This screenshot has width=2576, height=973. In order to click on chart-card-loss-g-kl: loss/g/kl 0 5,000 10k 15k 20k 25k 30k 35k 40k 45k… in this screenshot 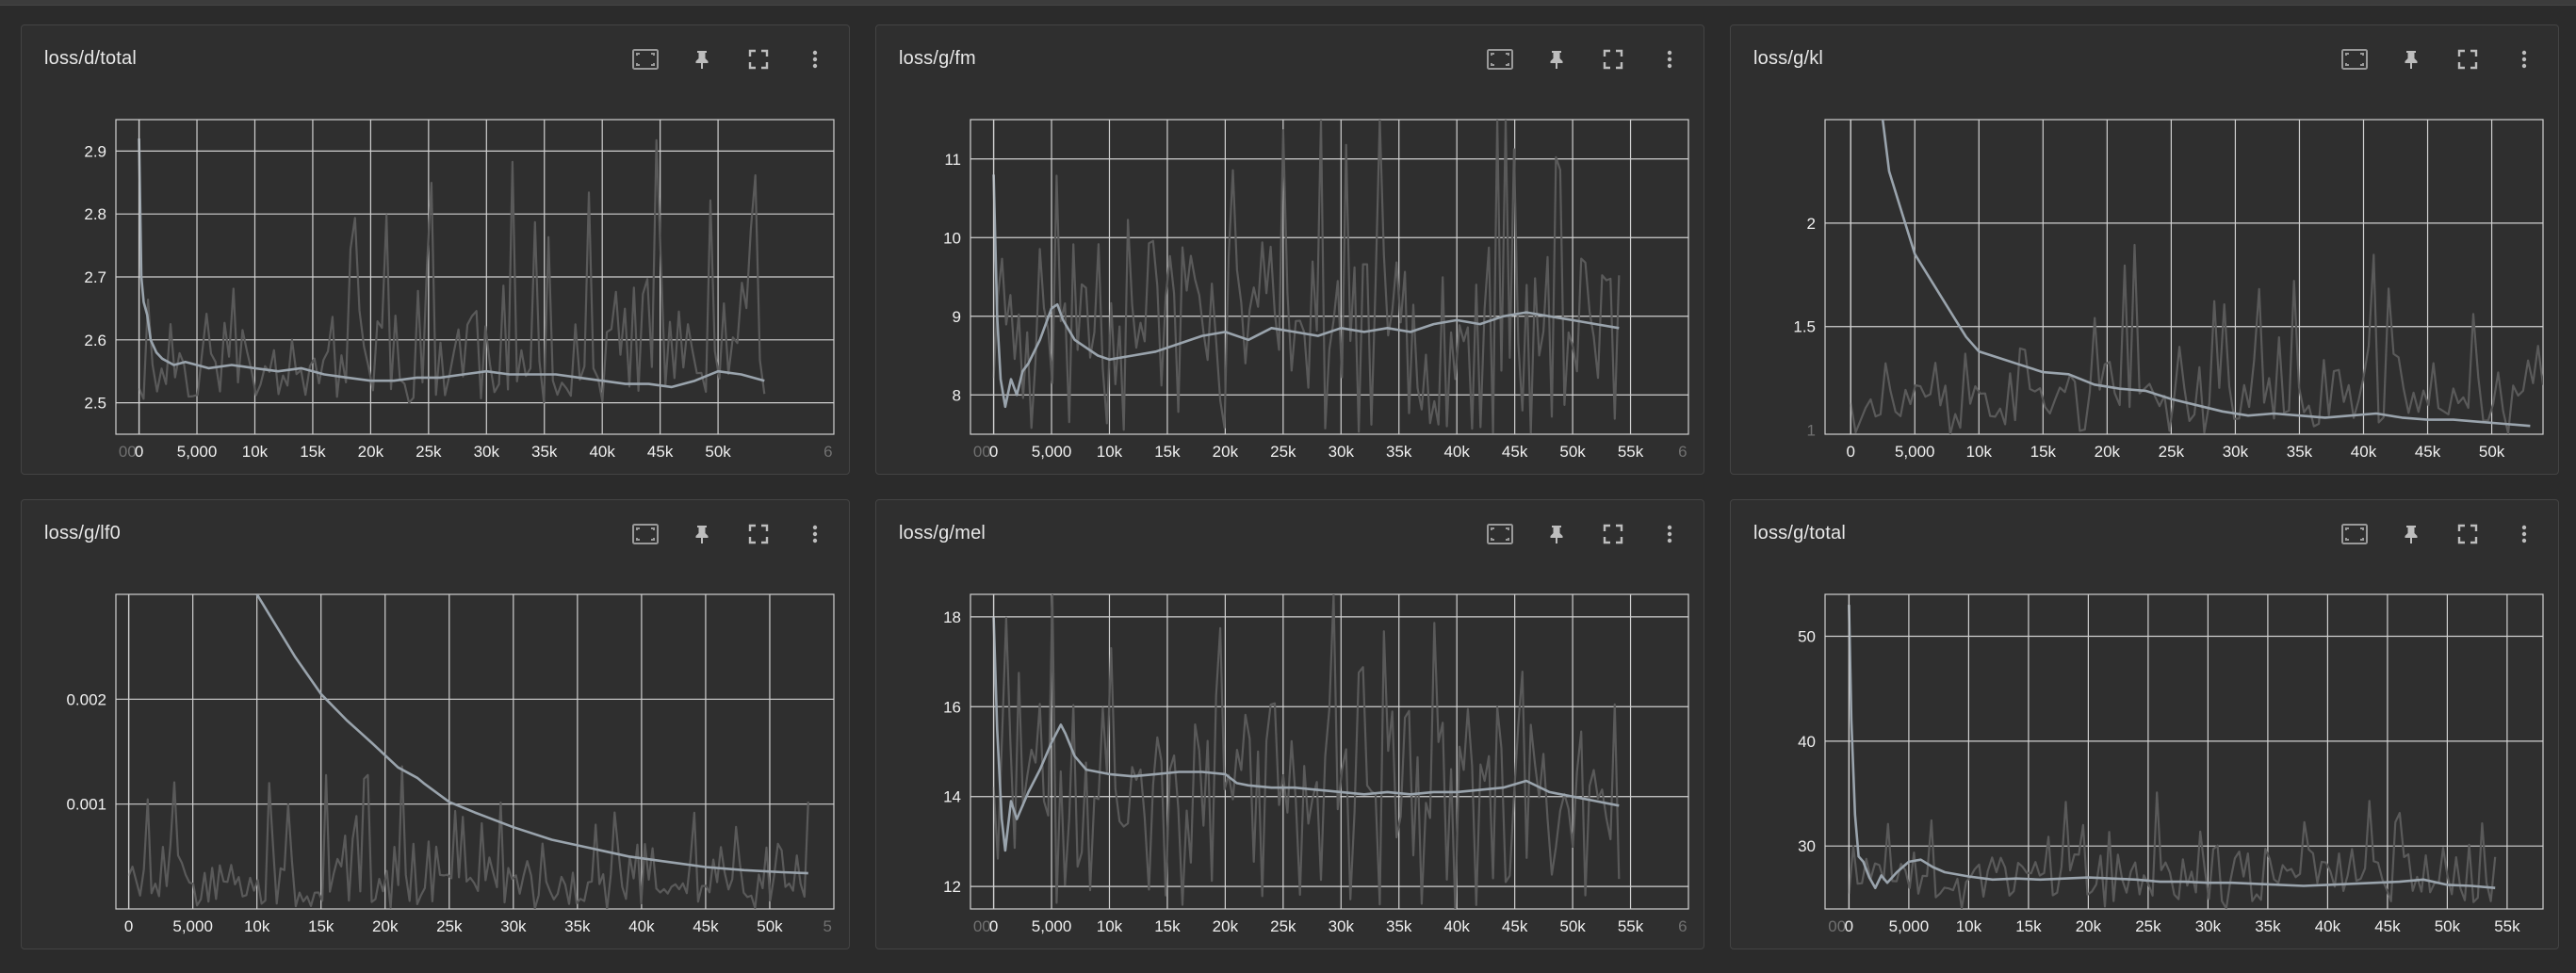, I will do `click(2144, 250)`.